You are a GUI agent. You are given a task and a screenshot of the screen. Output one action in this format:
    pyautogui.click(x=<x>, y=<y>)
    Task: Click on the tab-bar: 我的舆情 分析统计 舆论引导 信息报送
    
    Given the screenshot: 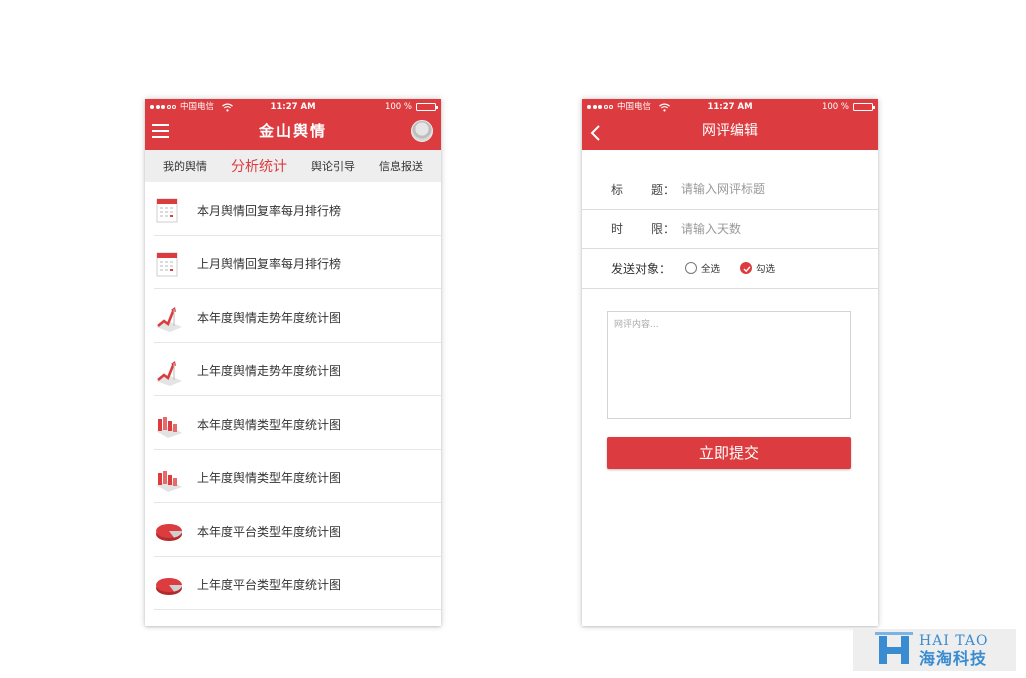 What is the action you would take?
    pyautogui.click(x=293, y=166)
    